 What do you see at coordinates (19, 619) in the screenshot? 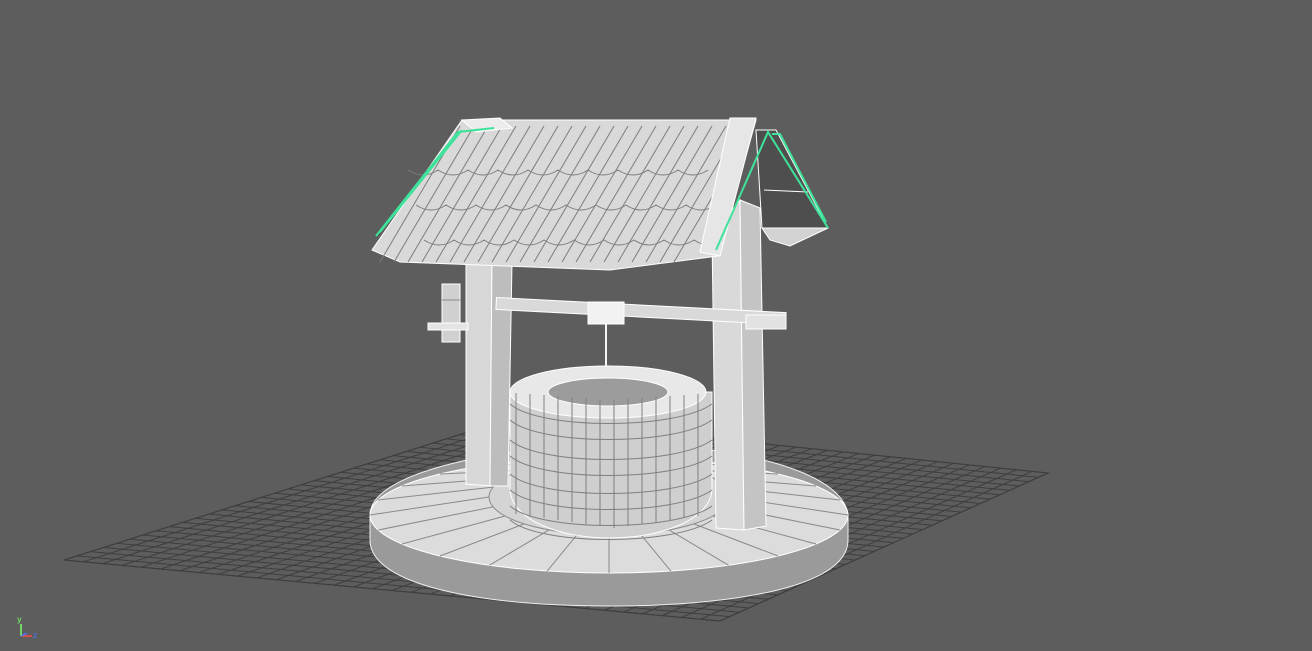
I see `axis-y-label: y` at bounding box center [19, 619].